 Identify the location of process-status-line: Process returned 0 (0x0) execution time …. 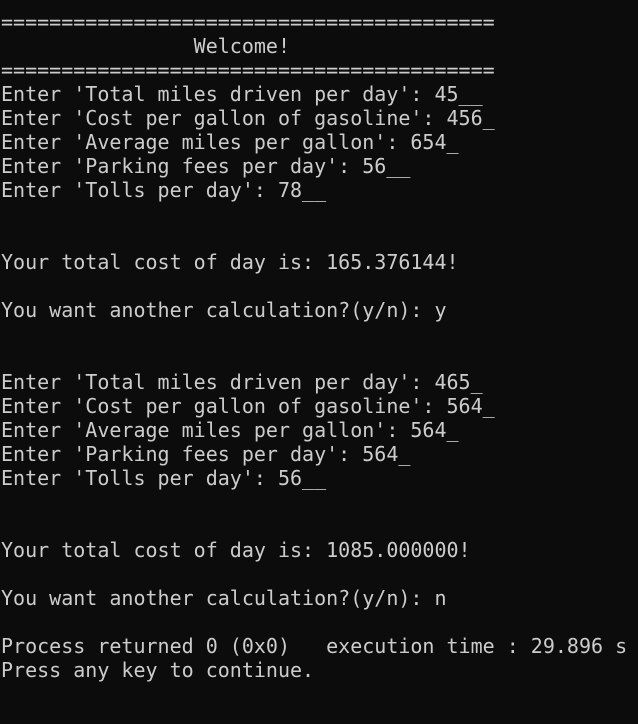
(314, 646).